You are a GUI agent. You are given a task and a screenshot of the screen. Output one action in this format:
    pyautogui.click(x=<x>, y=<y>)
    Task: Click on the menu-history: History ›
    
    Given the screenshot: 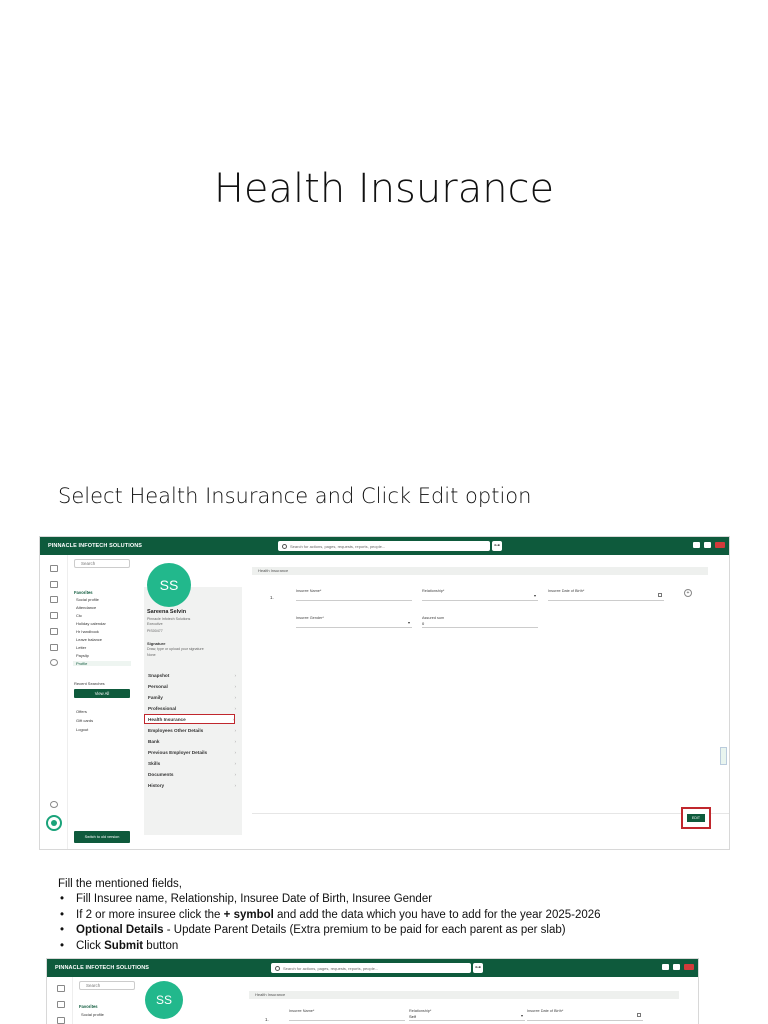 What is the action you would take?
    pyautogui.click(x=192, y=786)
    